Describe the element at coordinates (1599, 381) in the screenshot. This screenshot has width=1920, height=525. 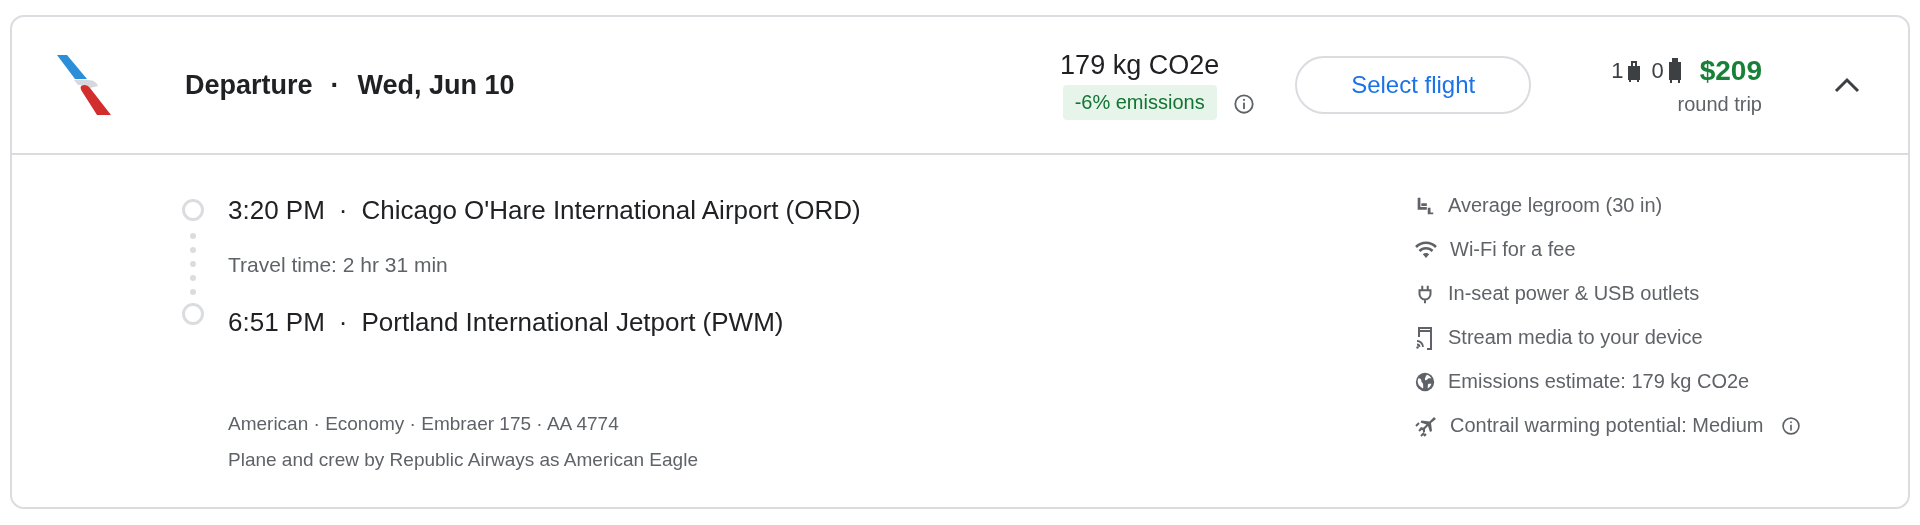
I see `amenity-label: Emissions estimate: 179 kg CO2e` at that location.